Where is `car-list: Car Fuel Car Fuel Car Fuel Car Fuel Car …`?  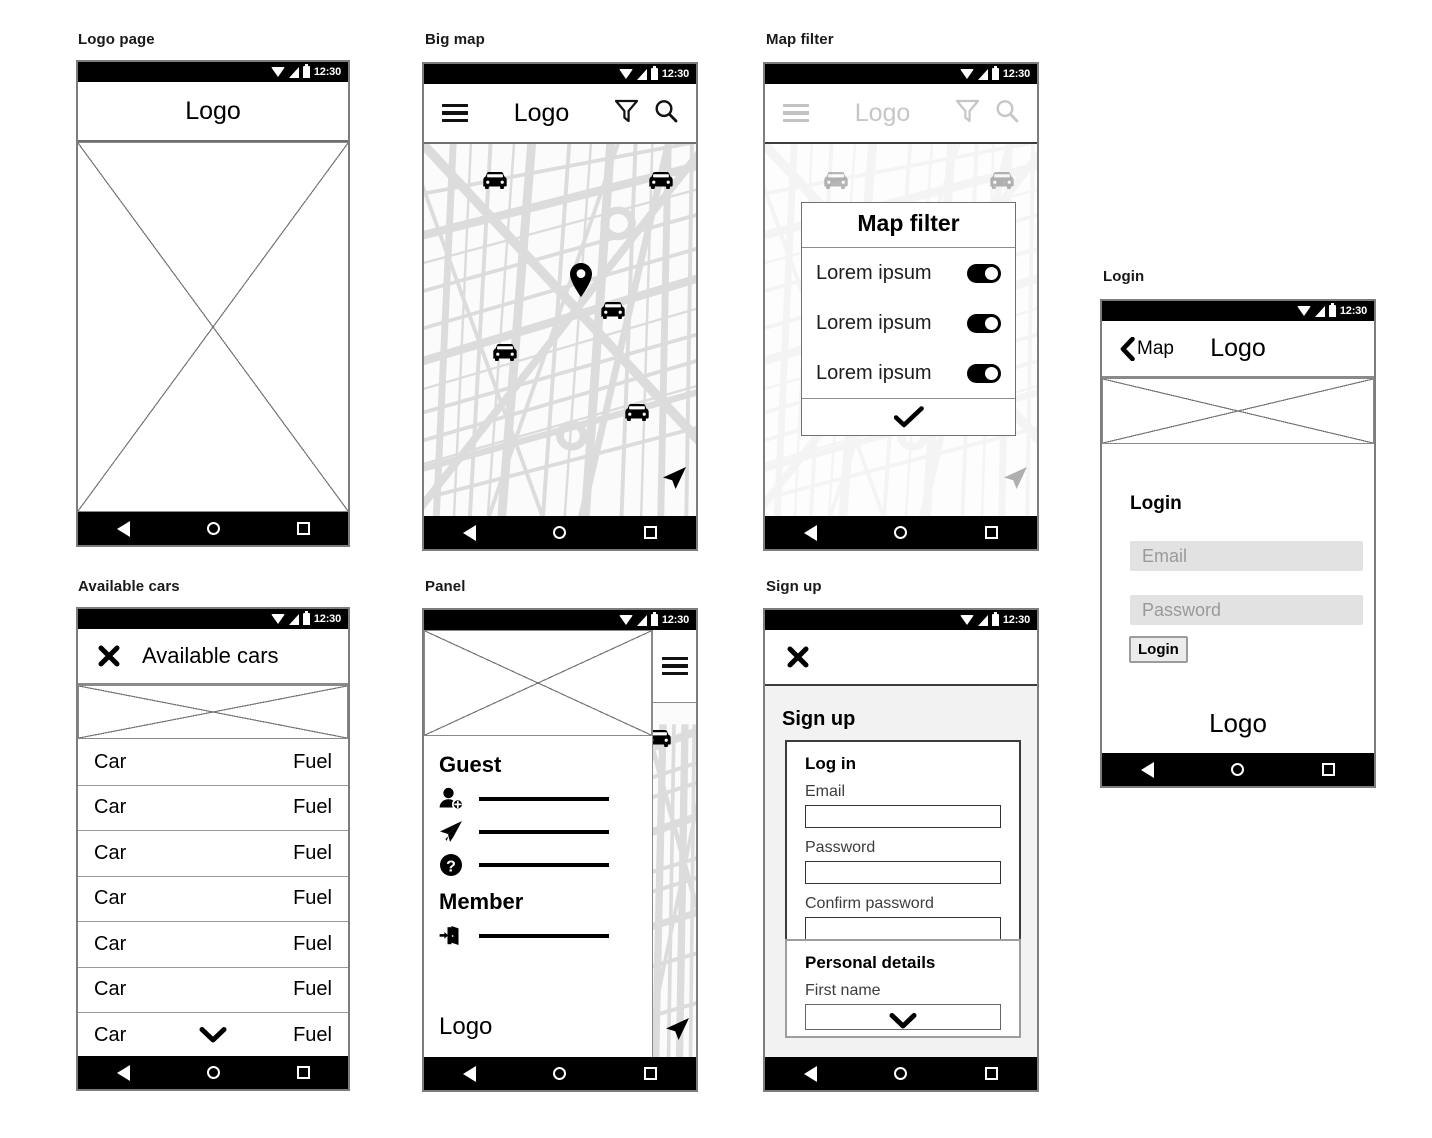 car-list: Car Fuel Car Fuel Car Fuel Car Fuel Car … is located at coordinates (213, 898).